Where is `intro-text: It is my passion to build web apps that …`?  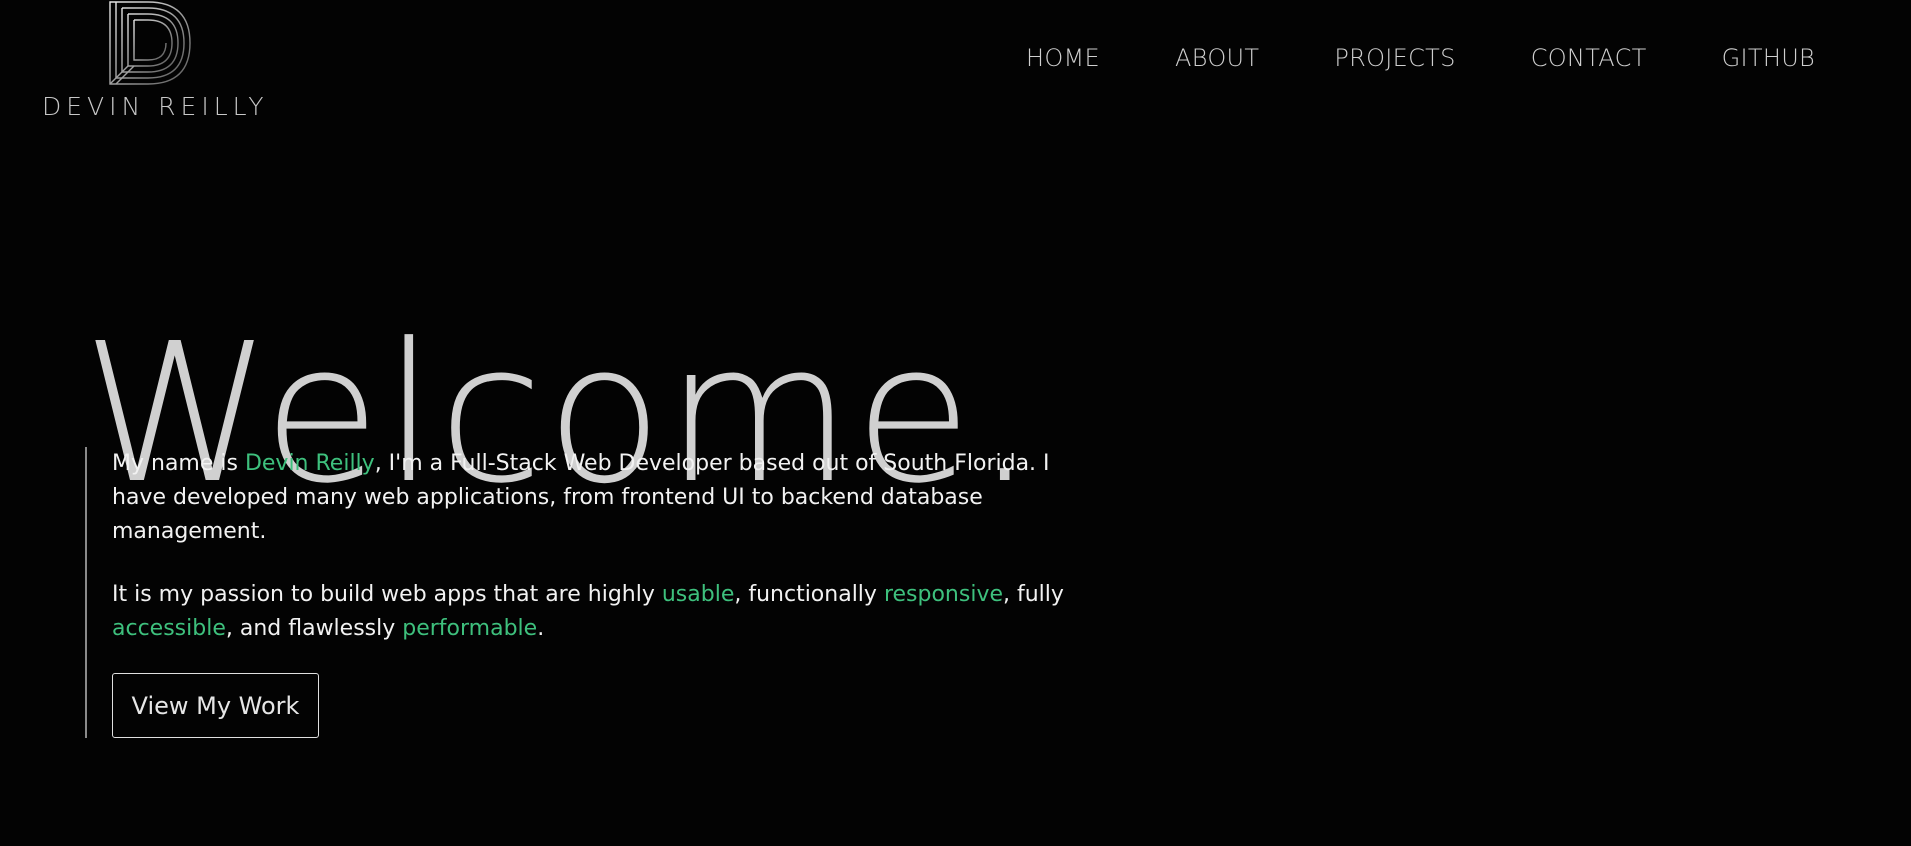
intro-text: It is my passion to build web apps that … is located at coordinates (387, 594).